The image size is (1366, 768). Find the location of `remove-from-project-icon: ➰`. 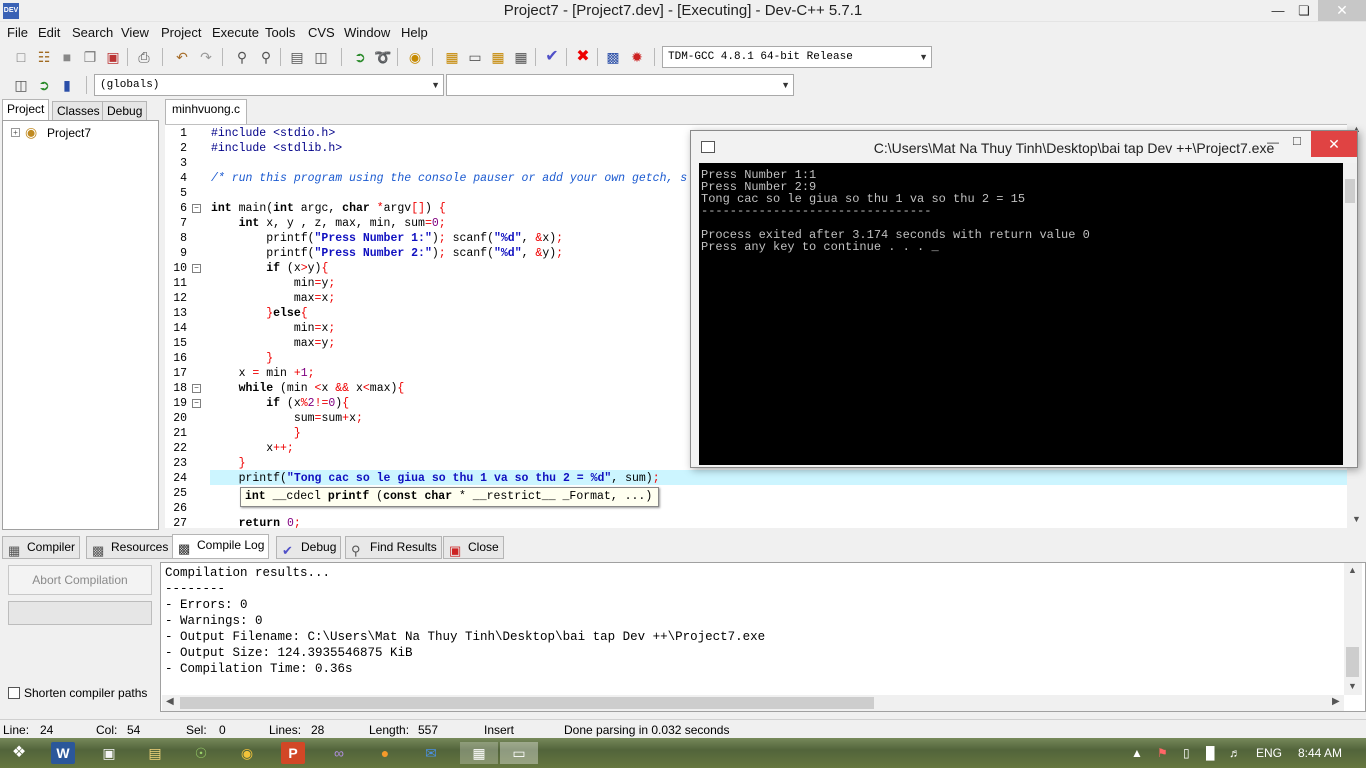

remove-from-project-icon: ➰ is located at coordinates (383, 57).